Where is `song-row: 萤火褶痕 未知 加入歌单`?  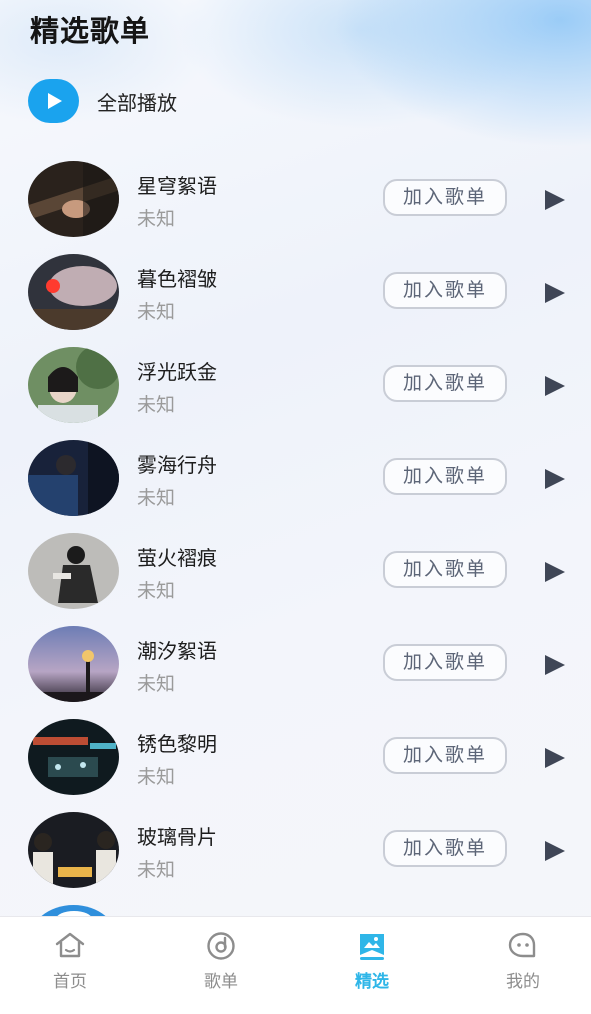
song-row: 萤火褶痕 未知 加入歌单 is located at coordinates (295, 572).